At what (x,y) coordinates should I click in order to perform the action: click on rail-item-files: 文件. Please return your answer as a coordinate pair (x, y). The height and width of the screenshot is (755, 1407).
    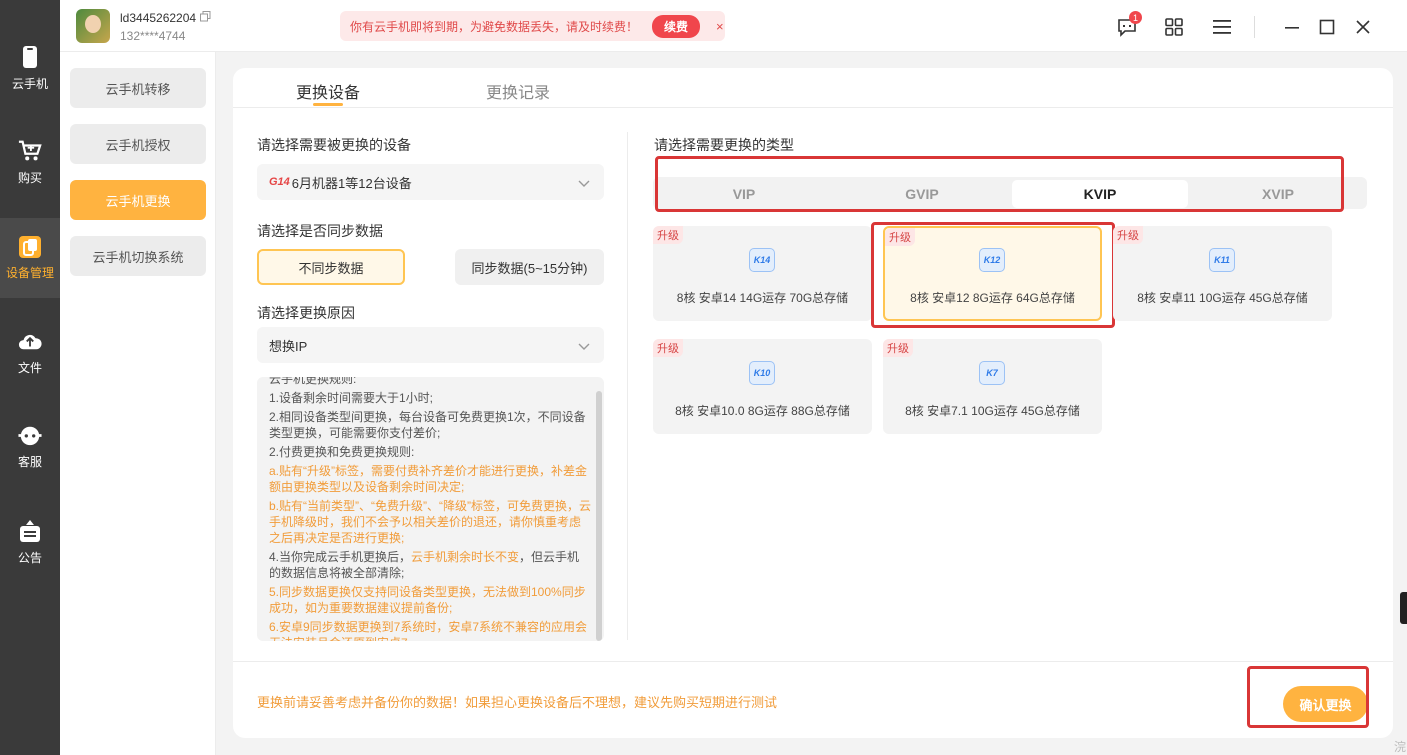
    Looking at the image, I should click on (30, 352).